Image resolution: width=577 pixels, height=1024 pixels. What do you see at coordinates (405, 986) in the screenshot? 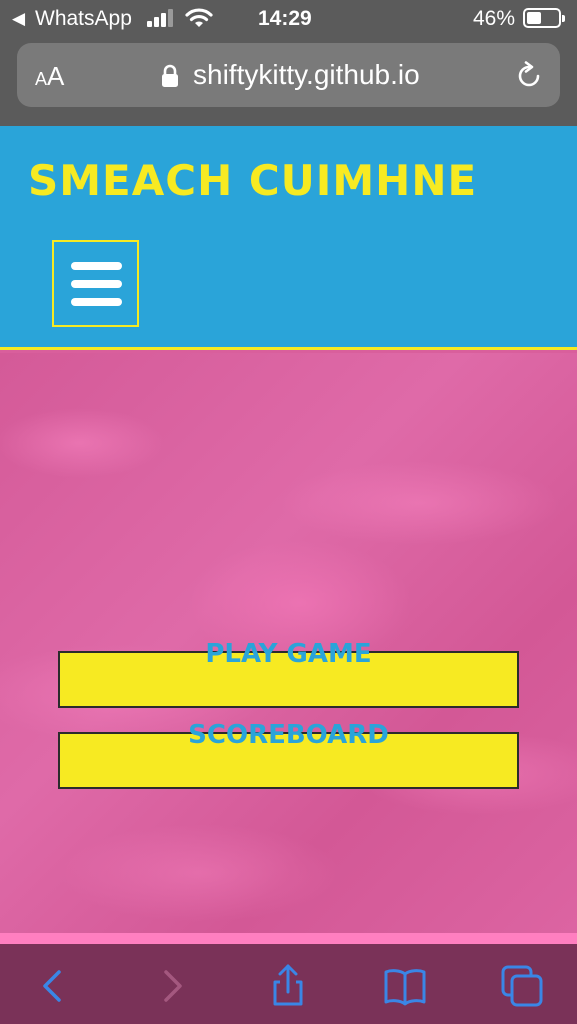
I see `bookmarks-icon` at bounding box center [405, 986].